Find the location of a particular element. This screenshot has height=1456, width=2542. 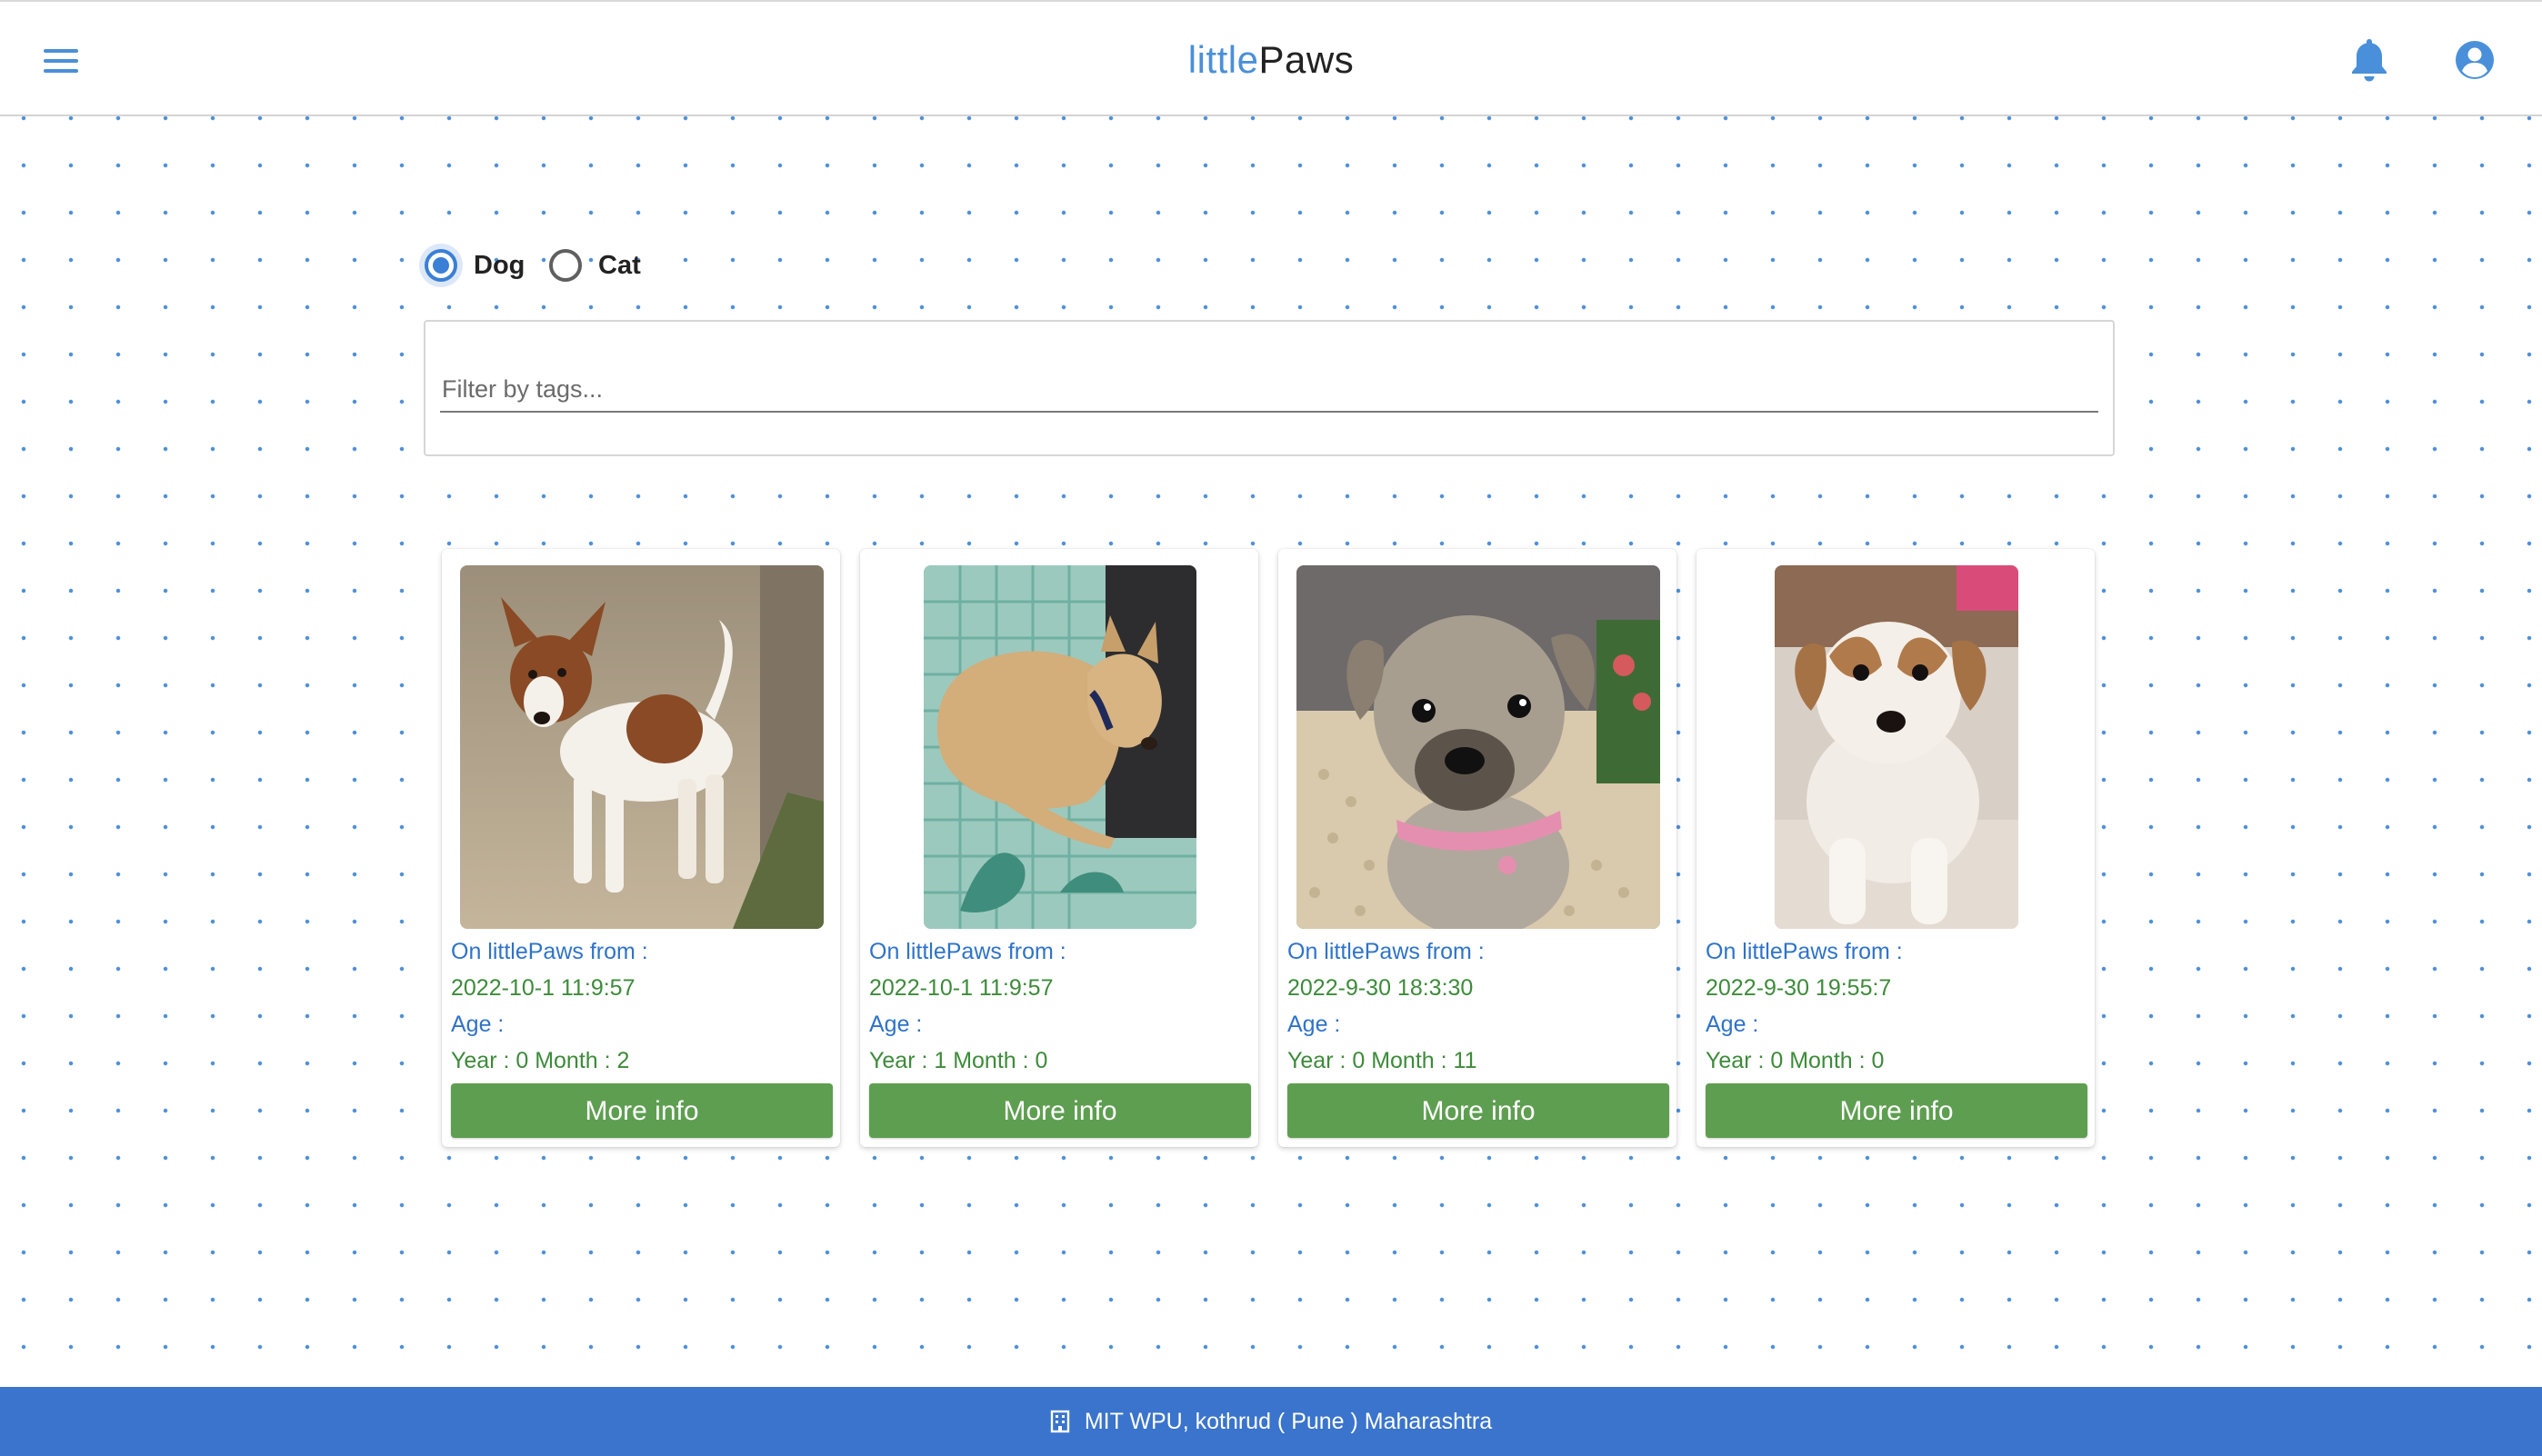

age-value: Year : 0 Month : 0 is located at coordinates (1795, 1060).